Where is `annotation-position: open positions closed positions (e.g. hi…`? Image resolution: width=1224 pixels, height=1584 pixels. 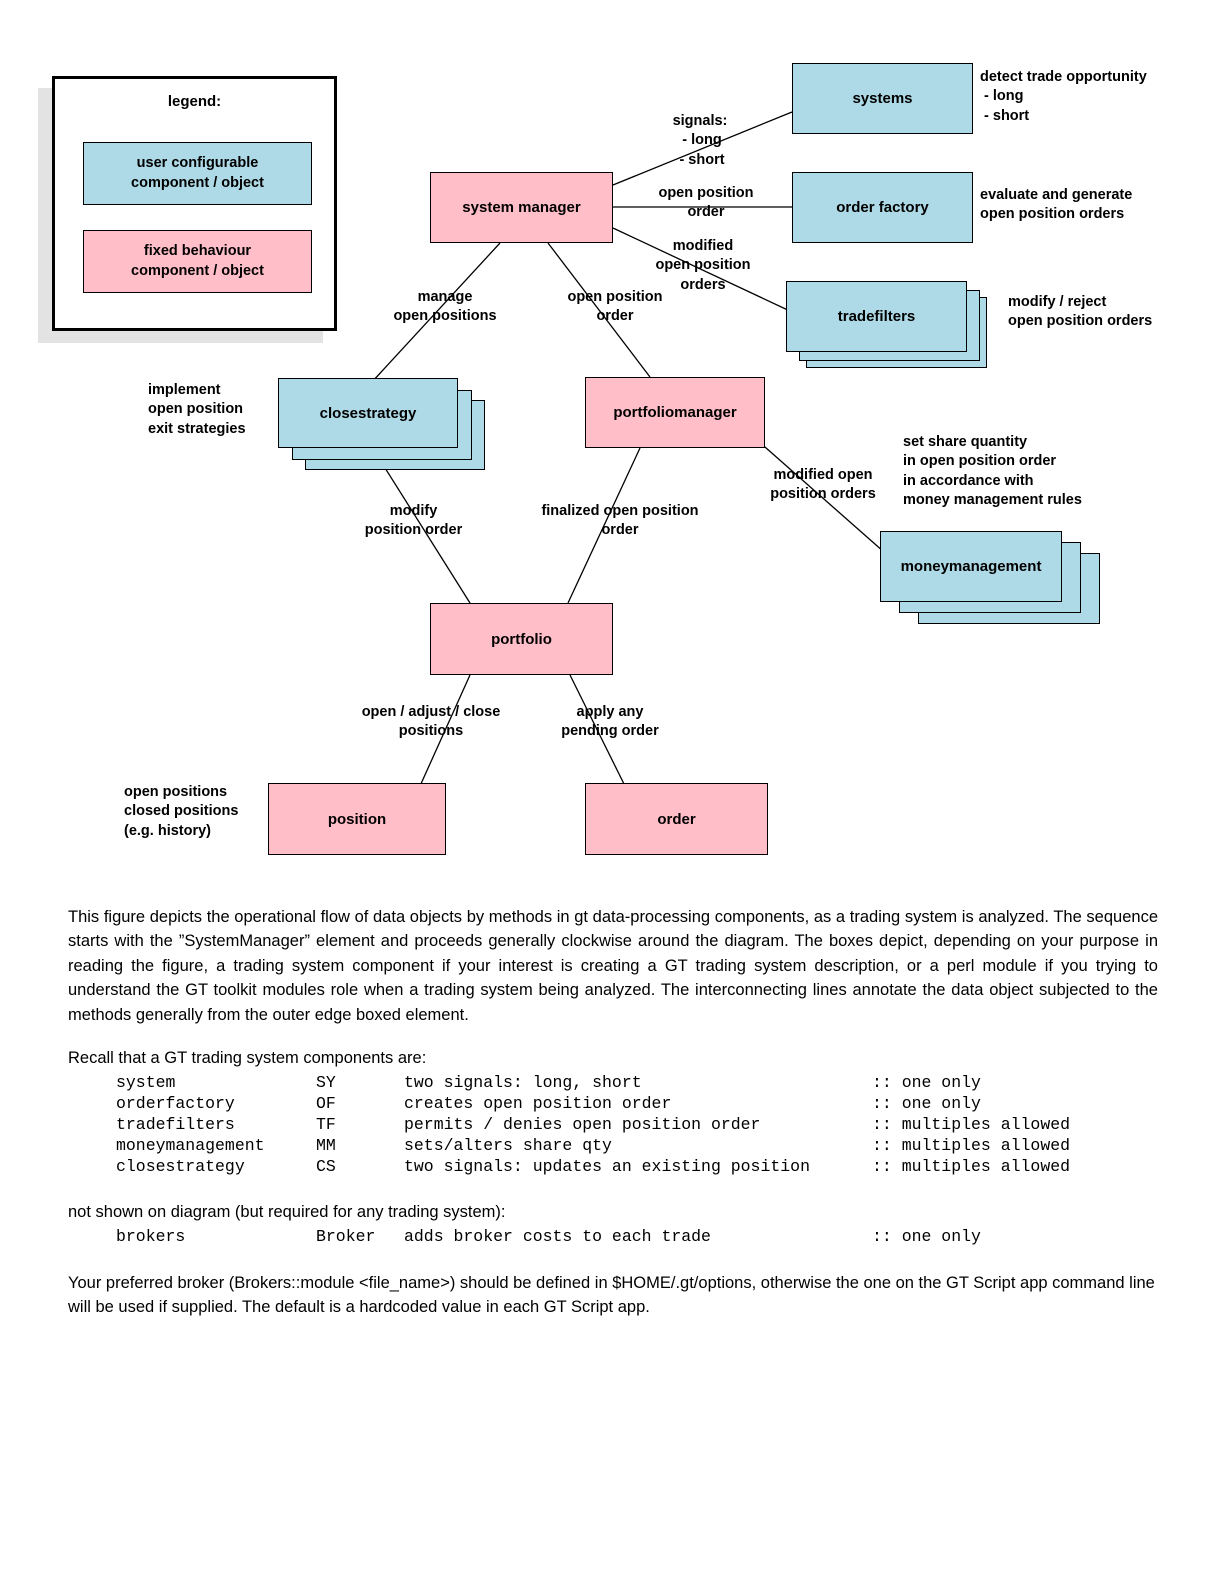 annotation-position: open positions closed positions (e.g. hi… is located at coordinates (181, 811).